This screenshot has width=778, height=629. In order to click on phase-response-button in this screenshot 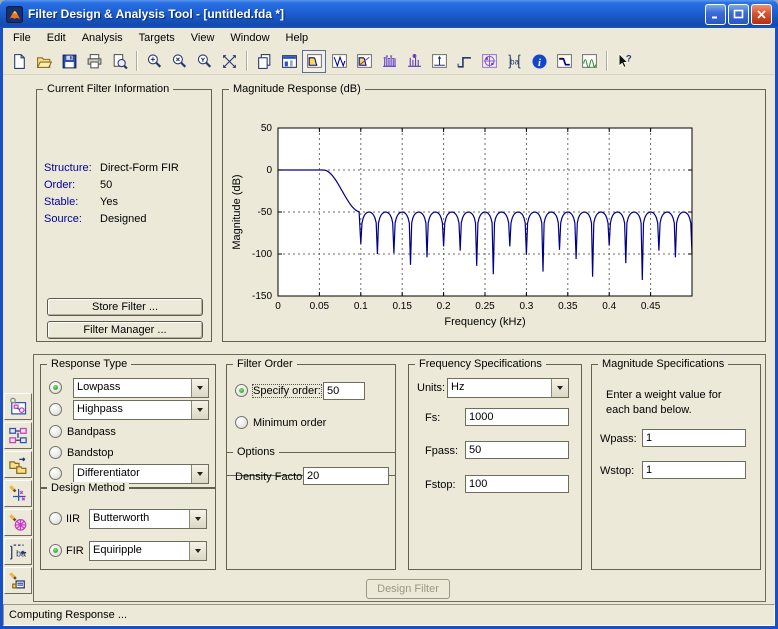, I will do `click(339, 61)`.